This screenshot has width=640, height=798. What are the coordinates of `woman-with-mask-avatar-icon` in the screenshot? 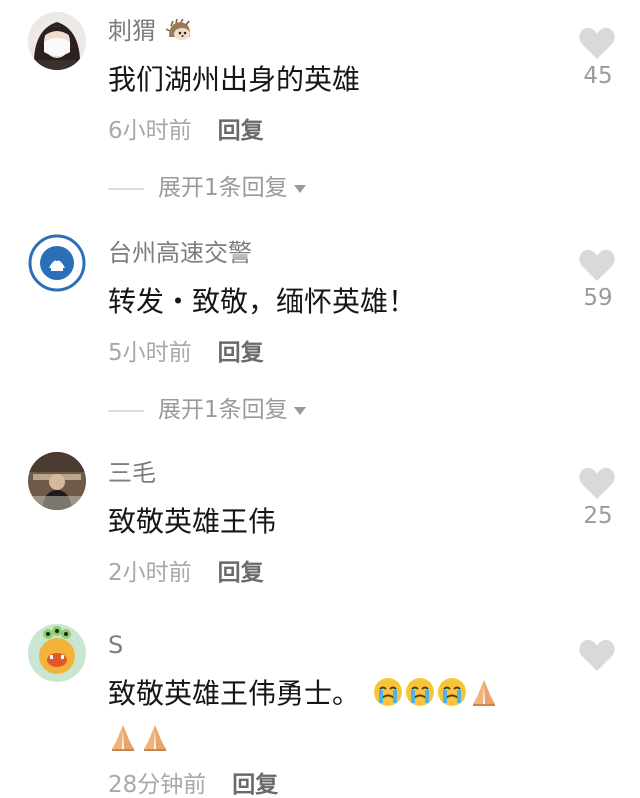 It's located at (57, 41).